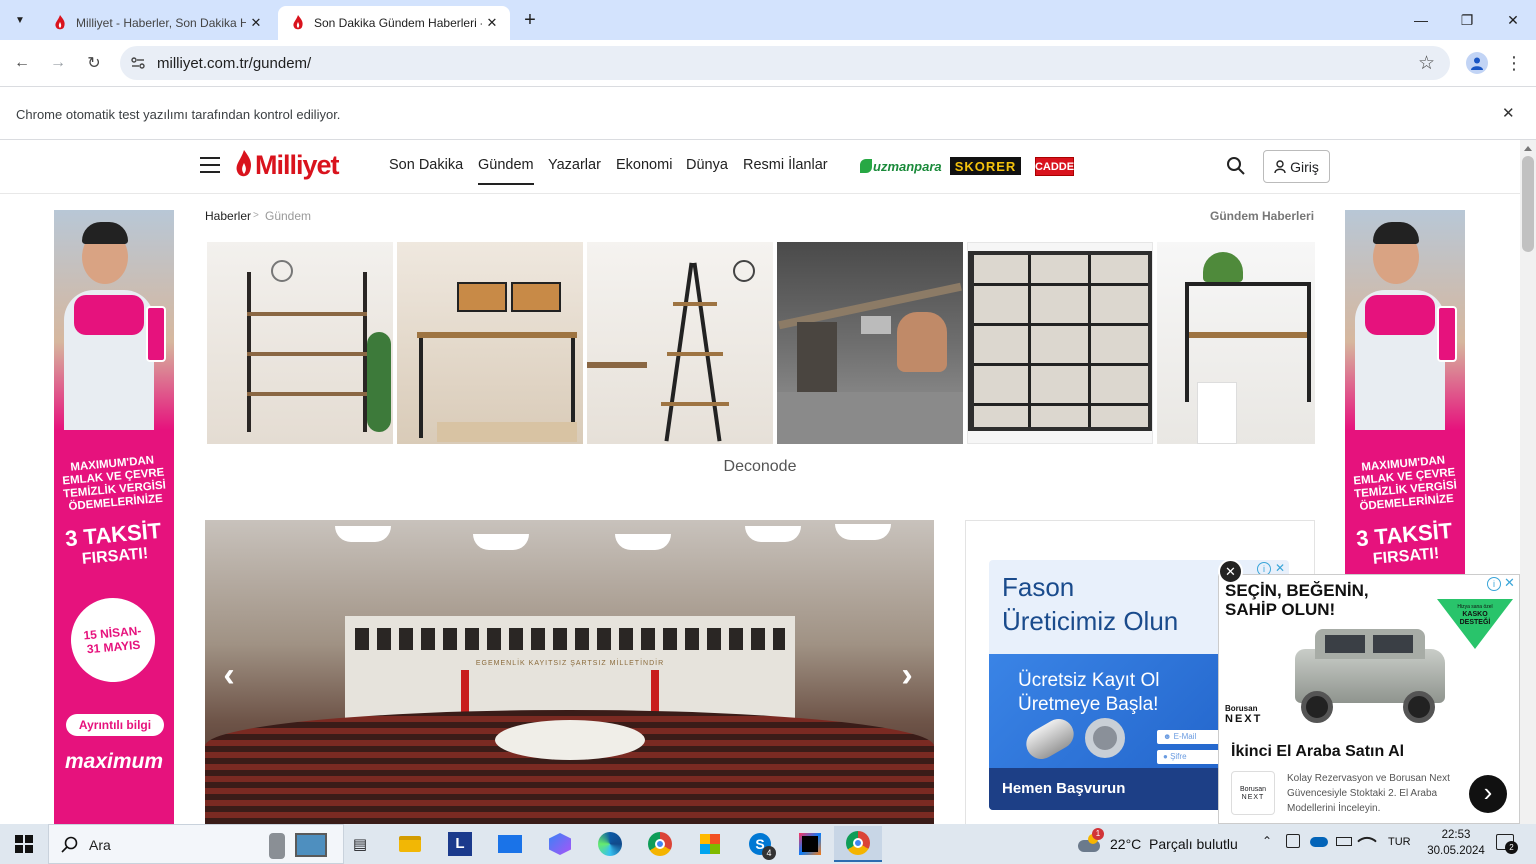 This screenshot has width=1536, height=864. Describe the element at coordinates (1477, 63) in the screenshot. I see `profile-avatar` at that location.